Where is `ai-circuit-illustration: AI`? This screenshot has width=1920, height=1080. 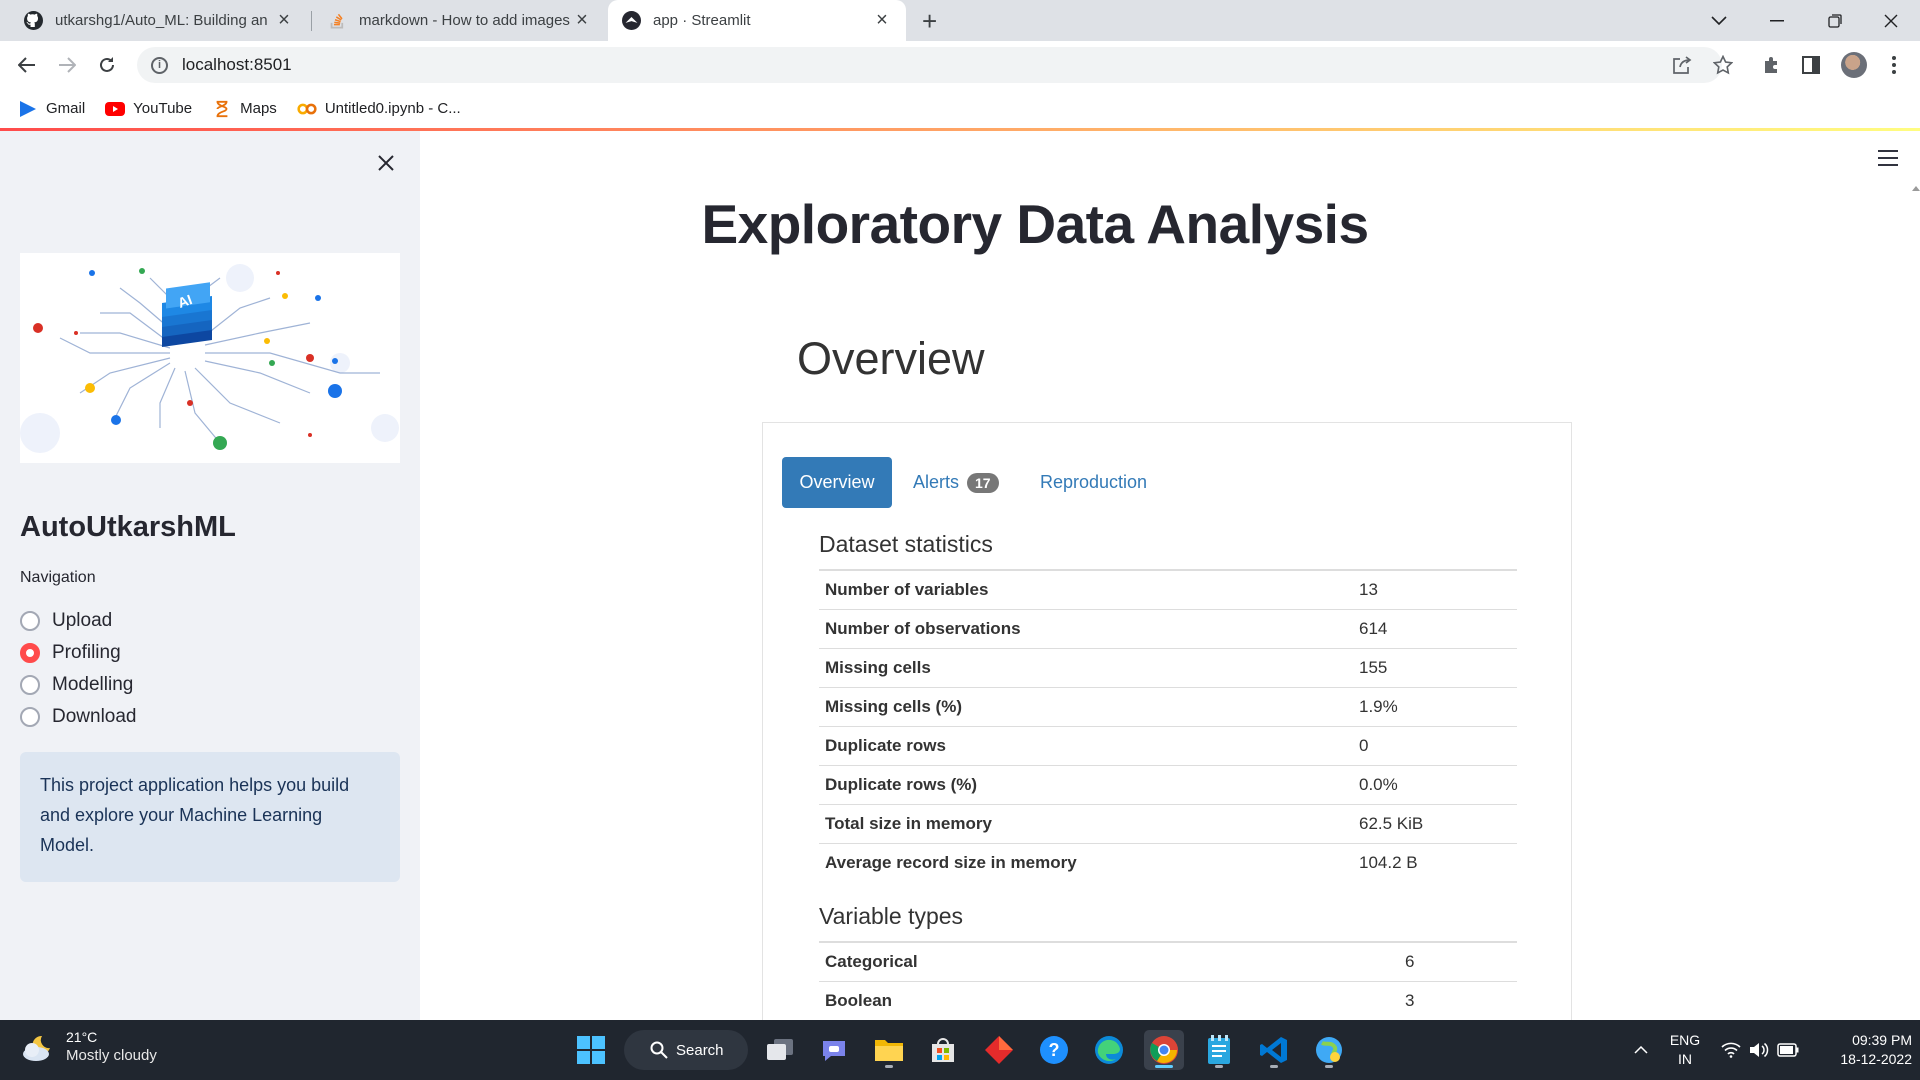 ai-circuit-illustration: AI is located at coordinates (210, 358).